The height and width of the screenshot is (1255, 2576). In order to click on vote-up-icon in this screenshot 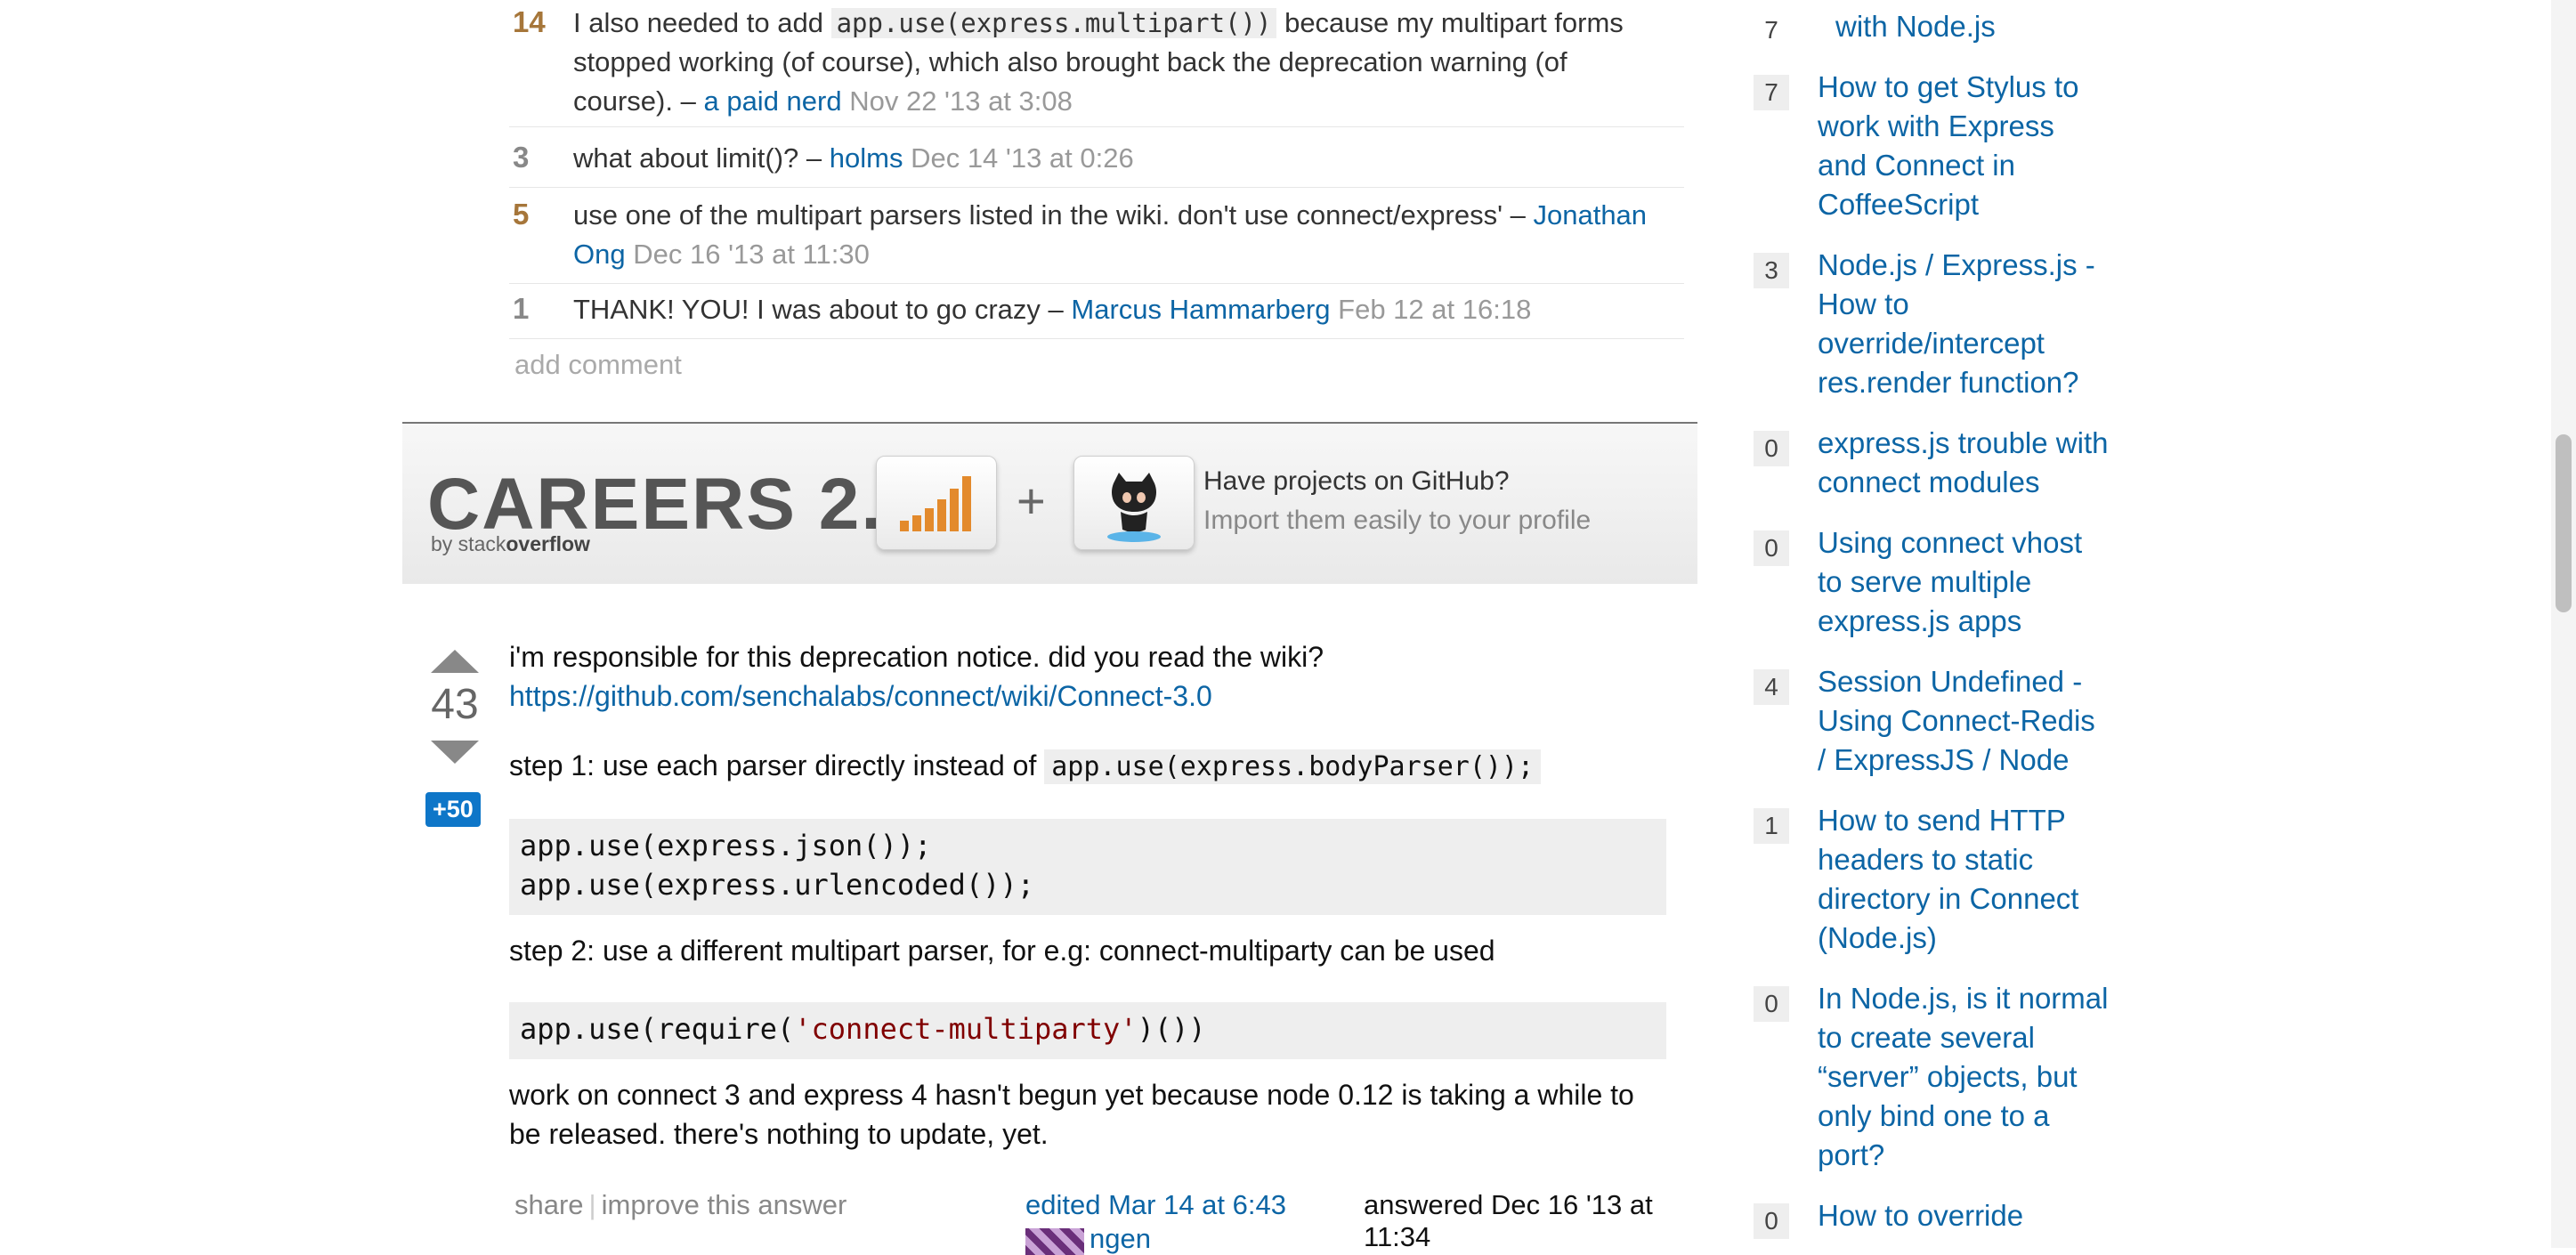, I will do `click(455, 661)`.